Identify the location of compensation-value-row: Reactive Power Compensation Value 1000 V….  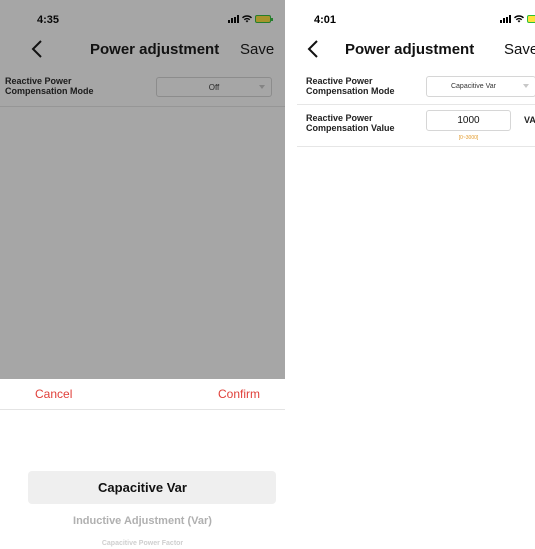
(416, 125).